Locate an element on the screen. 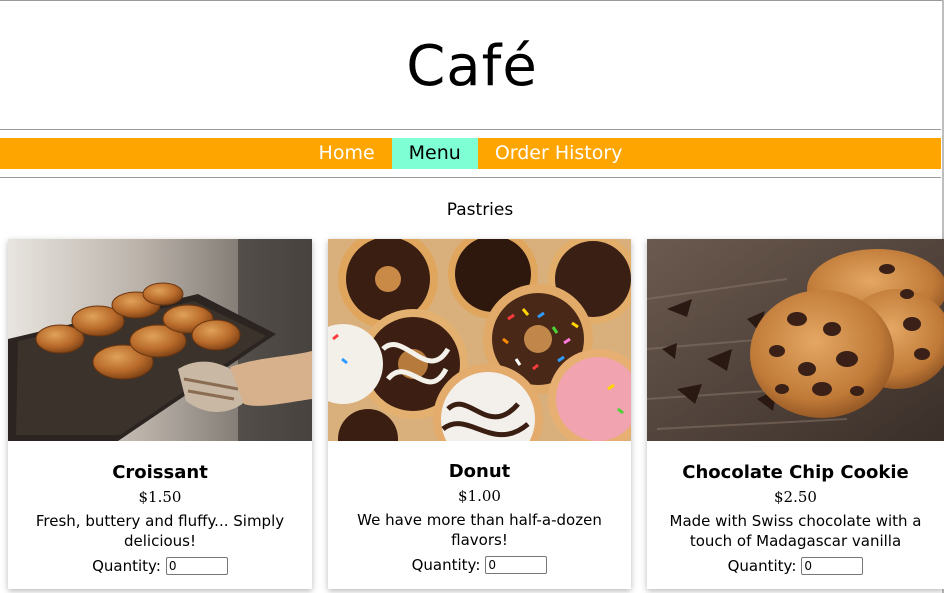 This screenshot has height=593, width=944. nav-divider is located at coordinates (470, 177).